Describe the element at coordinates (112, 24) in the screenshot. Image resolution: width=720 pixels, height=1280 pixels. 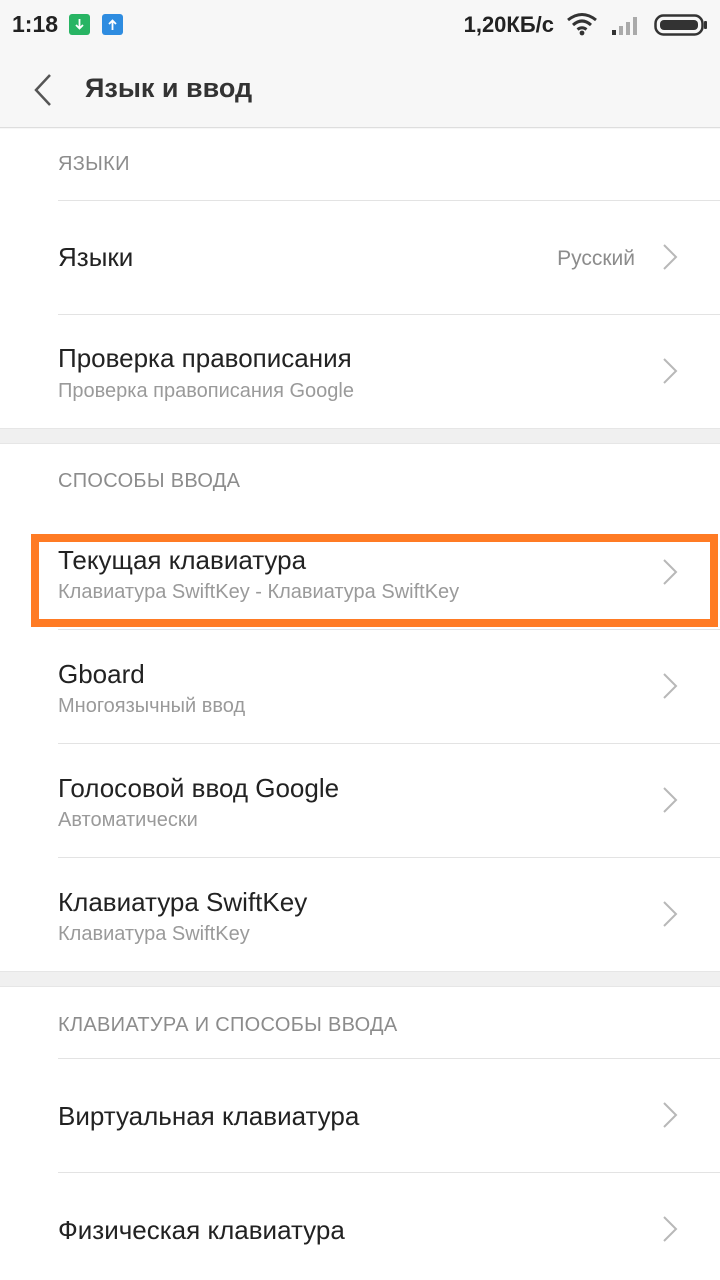
I see `upload-notification-icon` at that location.